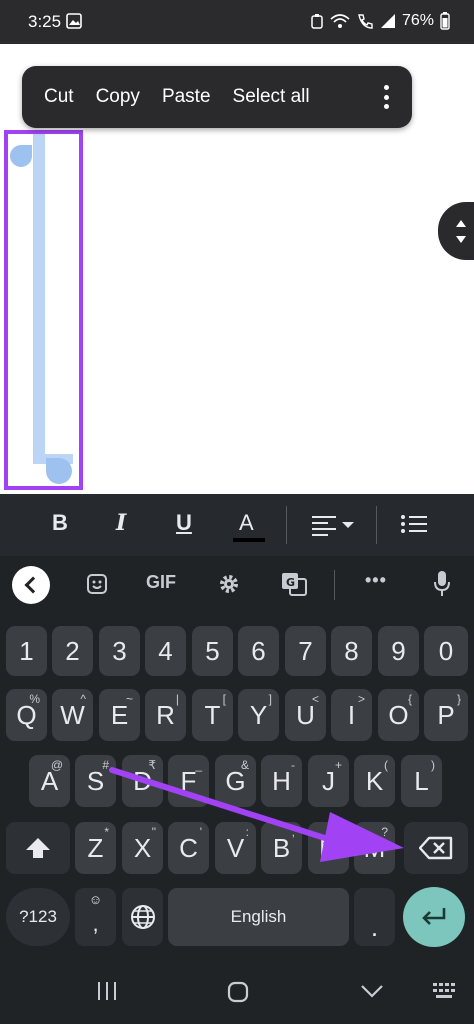  Describe the element at coordinates (351, 651) in the screenshot. I see `key-8: 8` at that location.